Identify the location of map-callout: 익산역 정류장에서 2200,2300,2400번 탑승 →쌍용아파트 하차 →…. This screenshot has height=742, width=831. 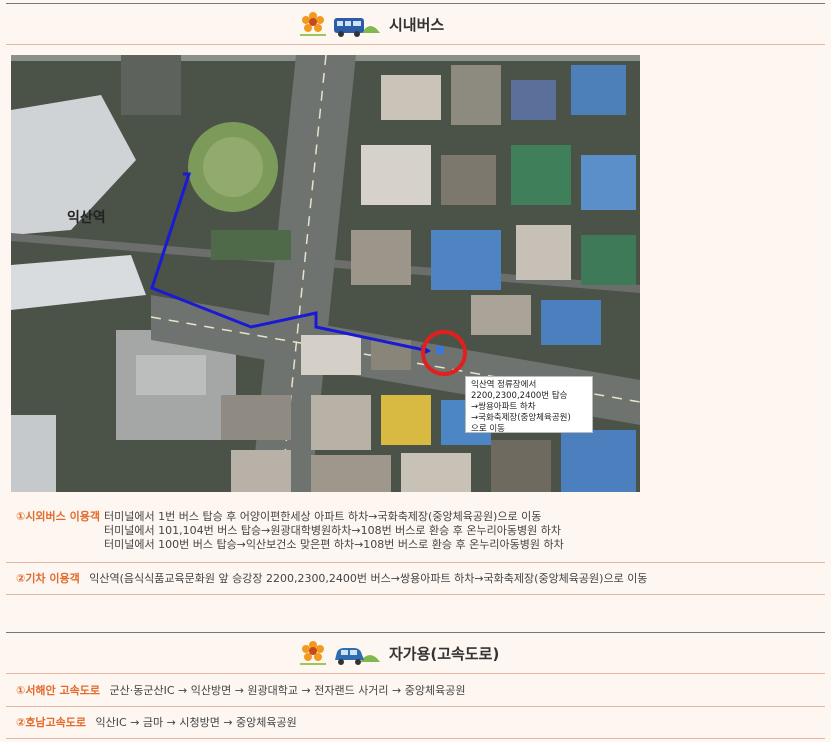
(529, 405).